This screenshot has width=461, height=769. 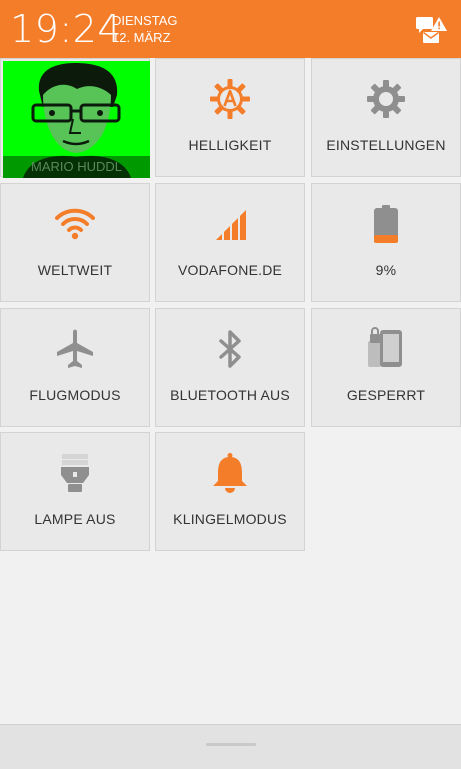 I want to click on status-header: 19:24 DIENSTAG 12. MÄRZ, so click(x=230, y=29).